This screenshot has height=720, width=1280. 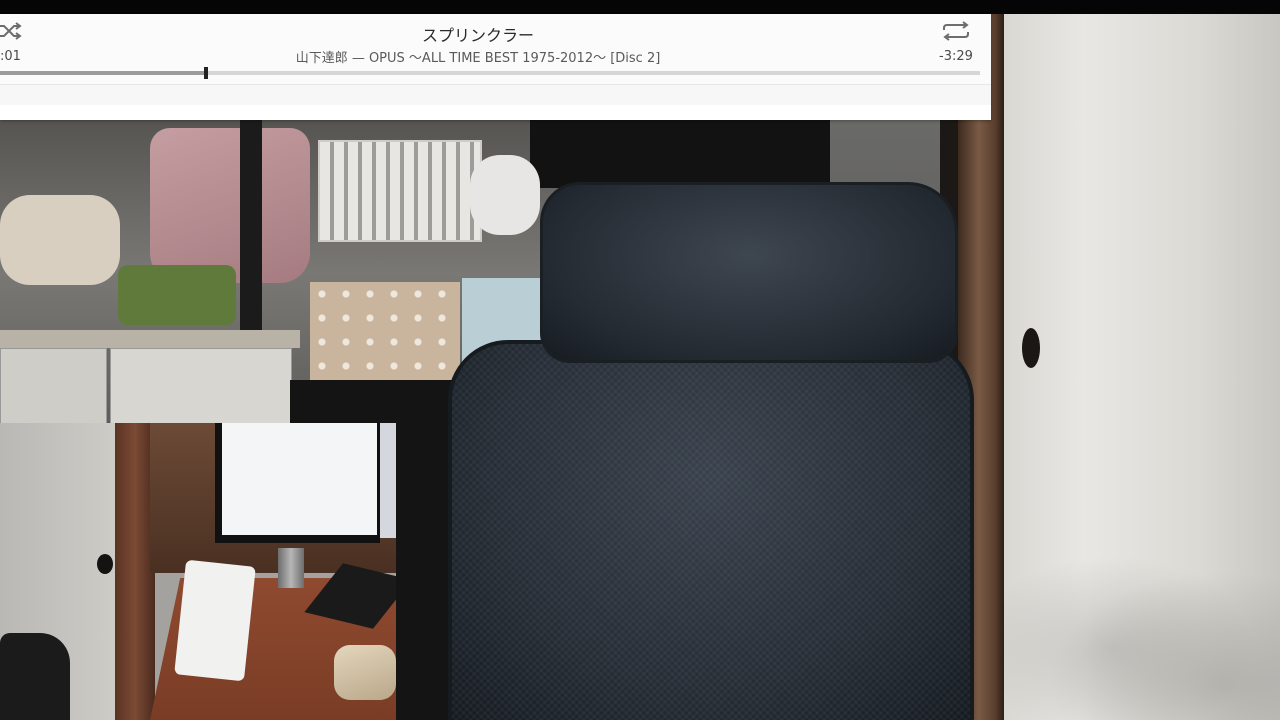 I want to click on repeat-icon, so click(x=956, y=31).